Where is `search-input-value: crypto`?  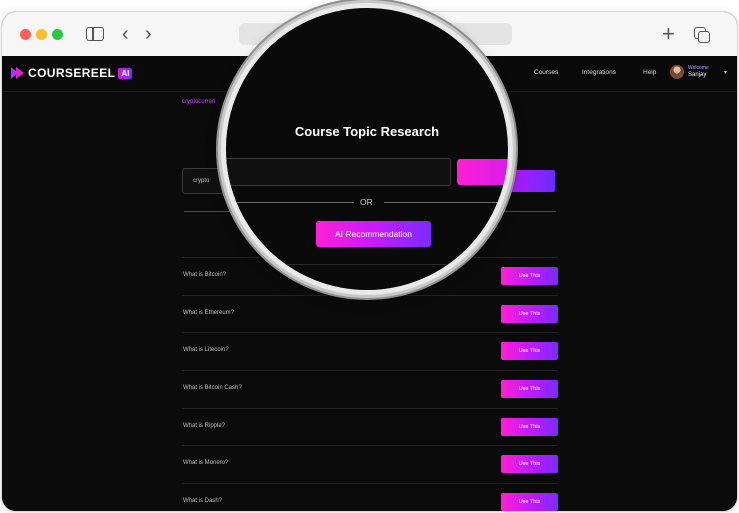
search-input-value: crypto is located at coordinates (201, 181).